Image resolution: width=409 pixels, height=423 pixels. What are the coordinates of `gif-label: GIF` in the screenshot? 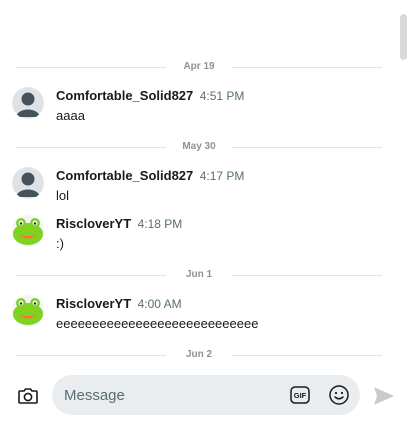 It's located at (300, 395).